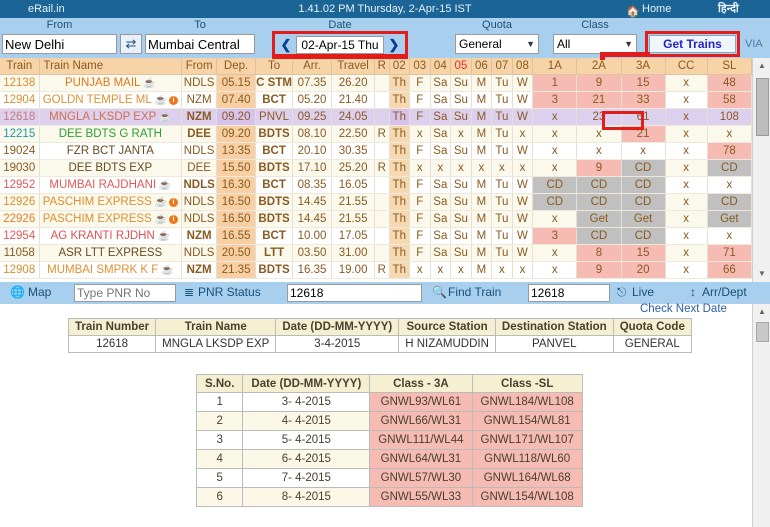 This screenshot has width=770, height=527. I want to click on trains-table-scrollbar: ▲ ▼, so click(761, 170).